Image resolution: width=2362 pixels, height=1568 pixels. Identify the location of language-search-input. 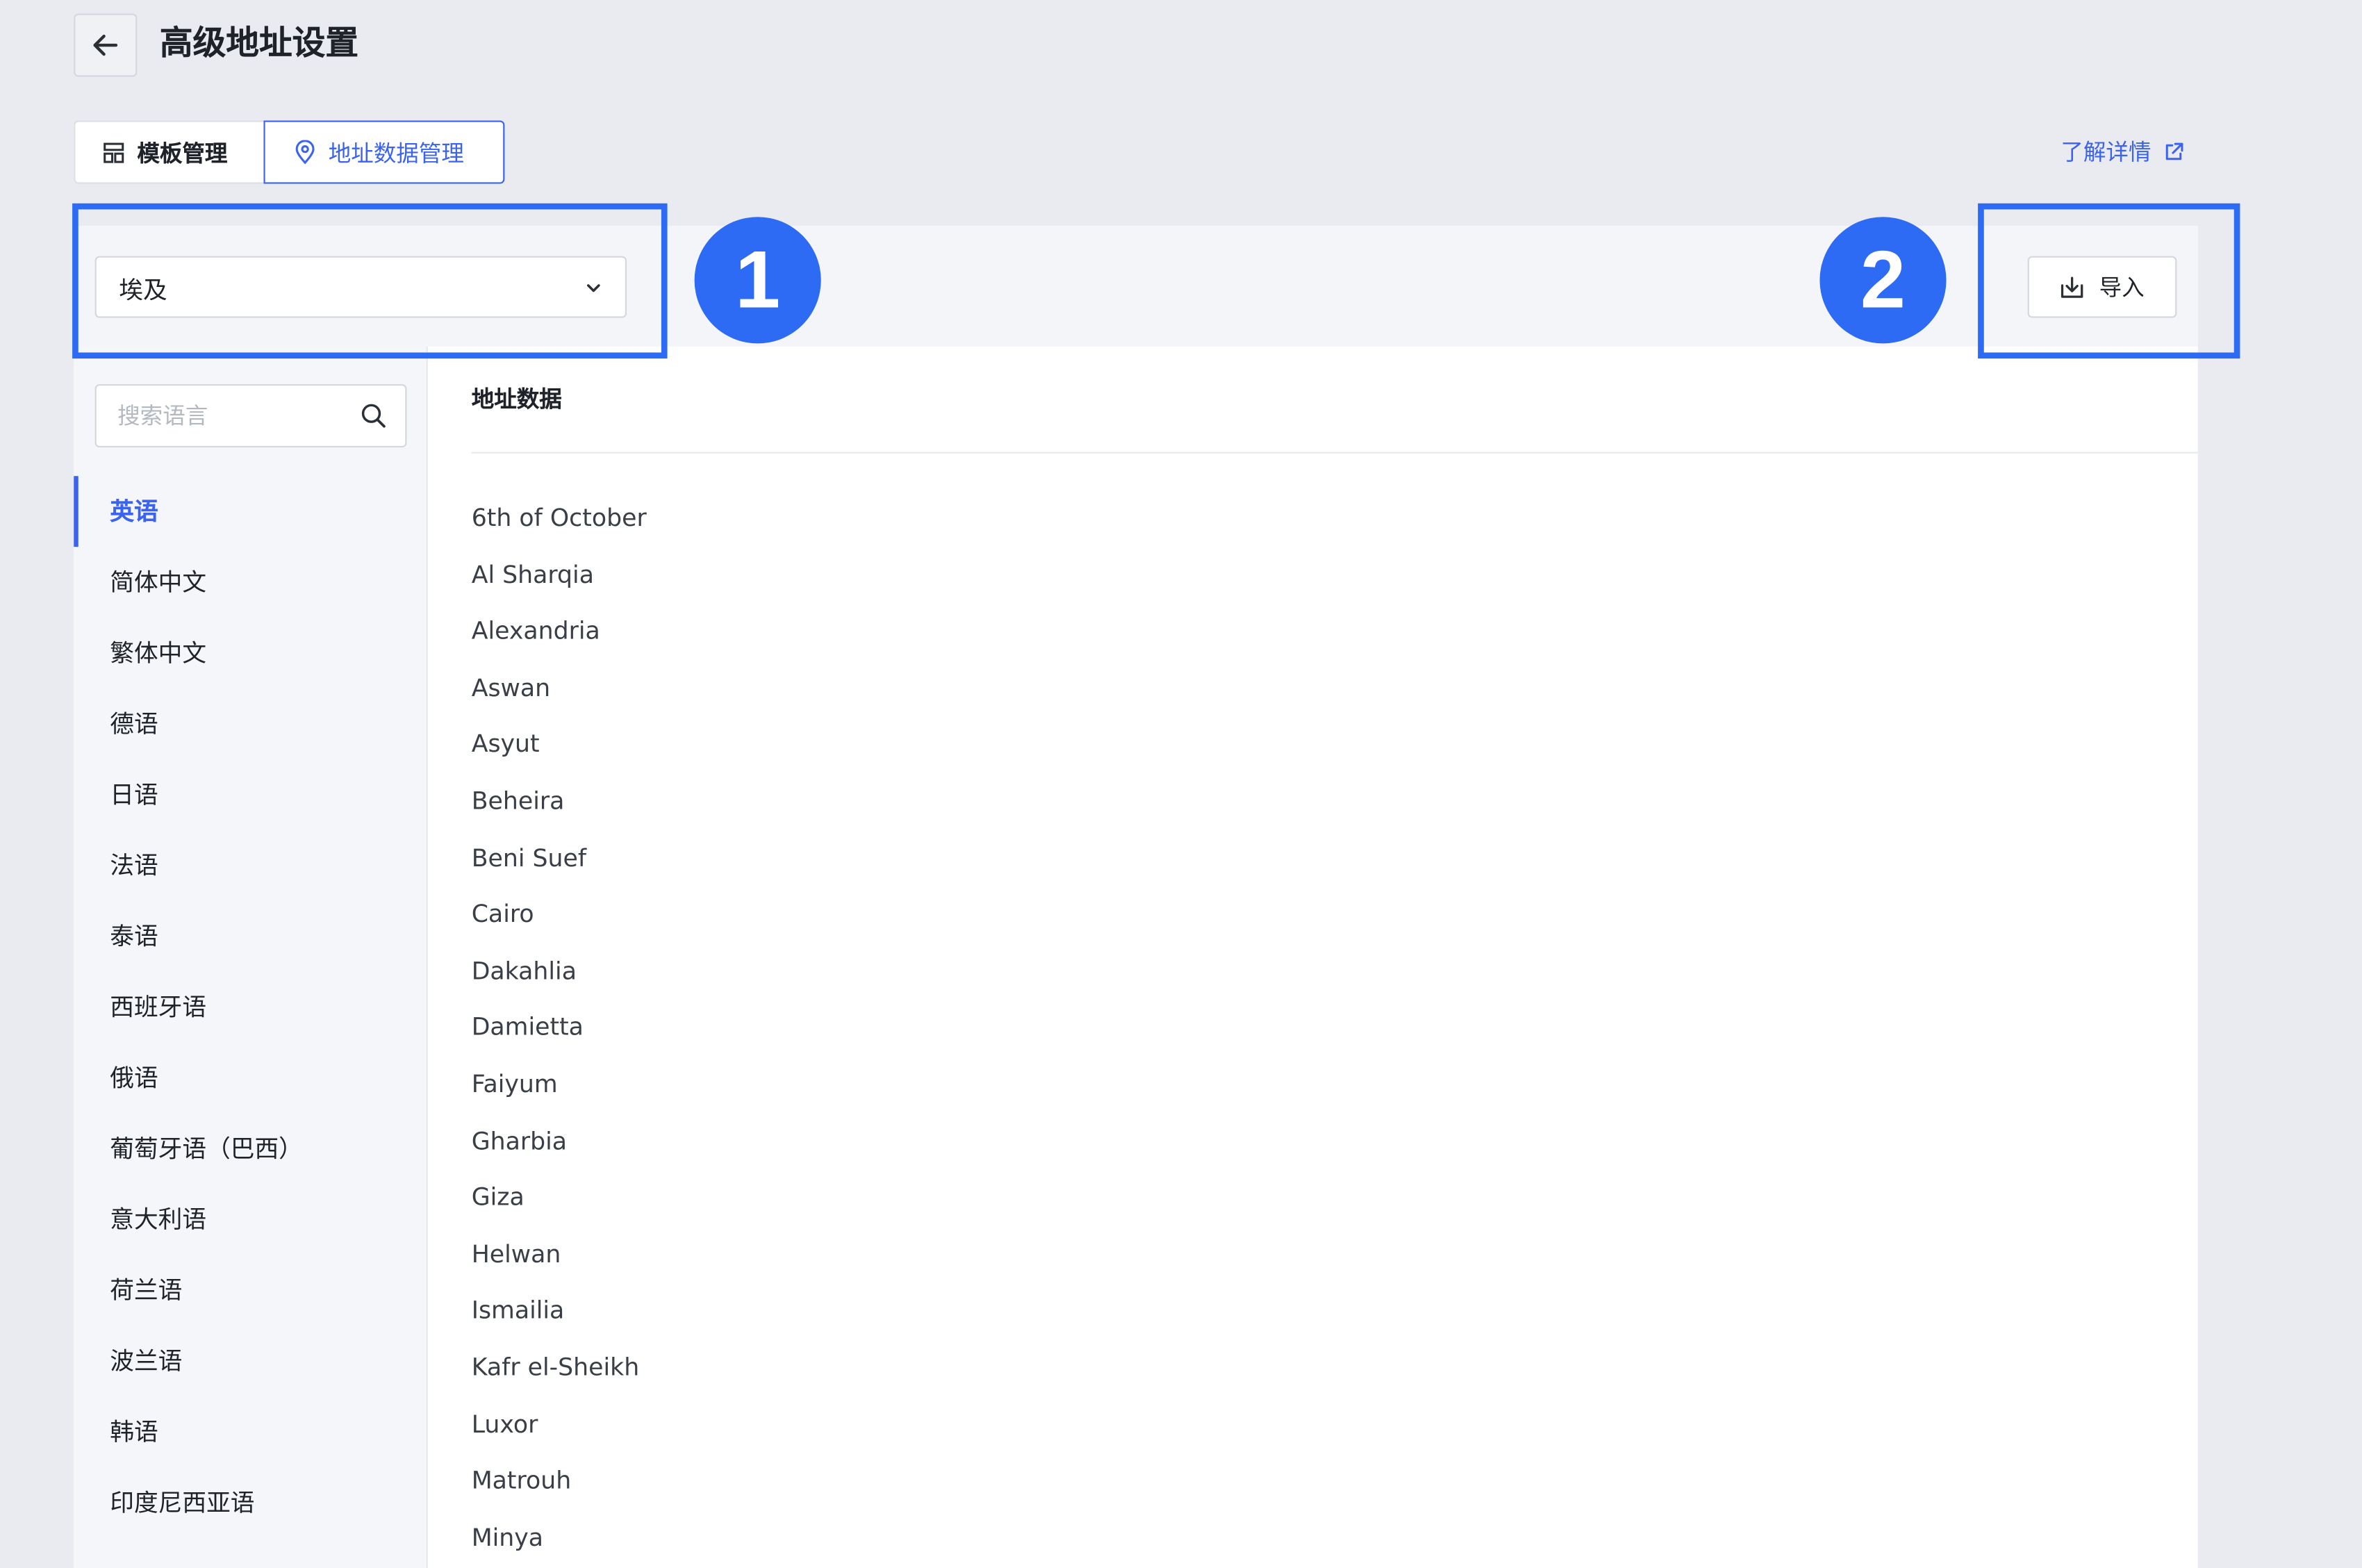
(223, 415).